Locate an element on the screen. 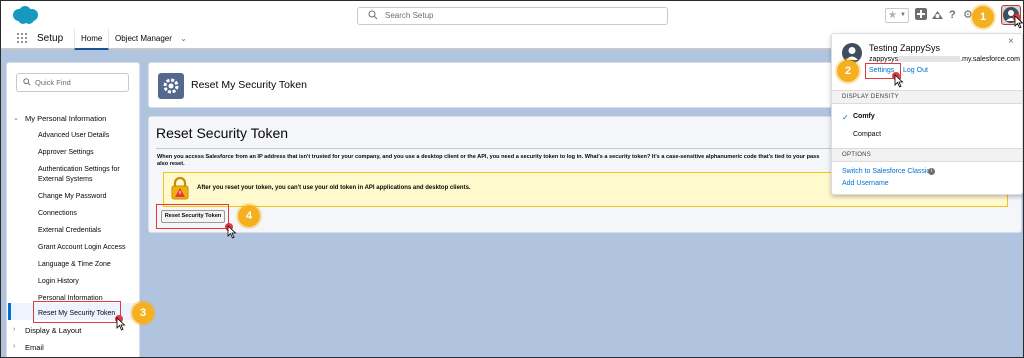  tab-object-manager-label: Object Manager is located at coordinates (143, 38).